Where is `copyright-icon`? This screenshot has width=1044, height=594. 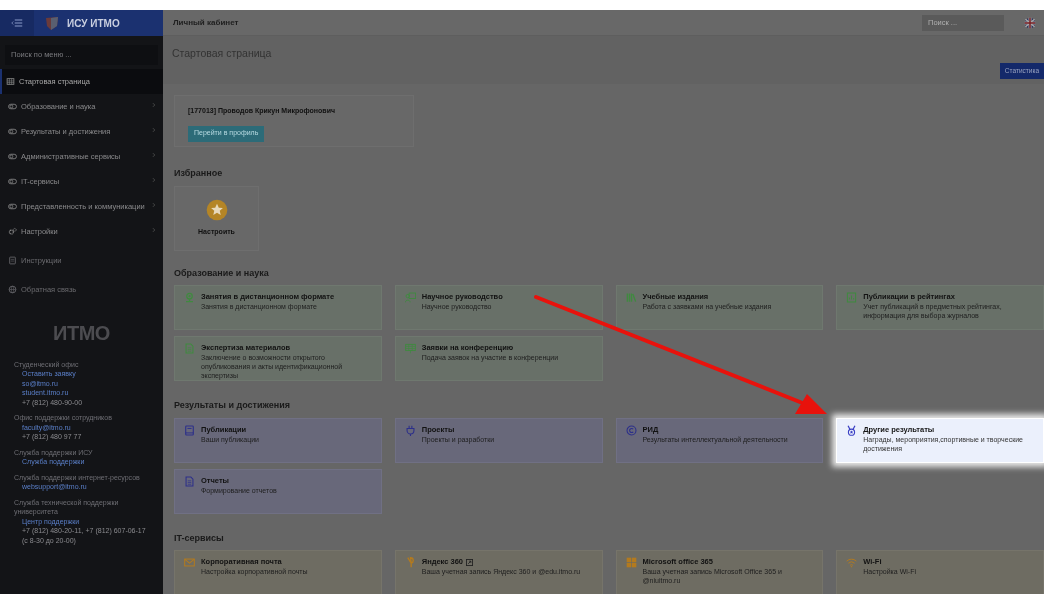
copyright-icon is located at coordinates (631, 430).